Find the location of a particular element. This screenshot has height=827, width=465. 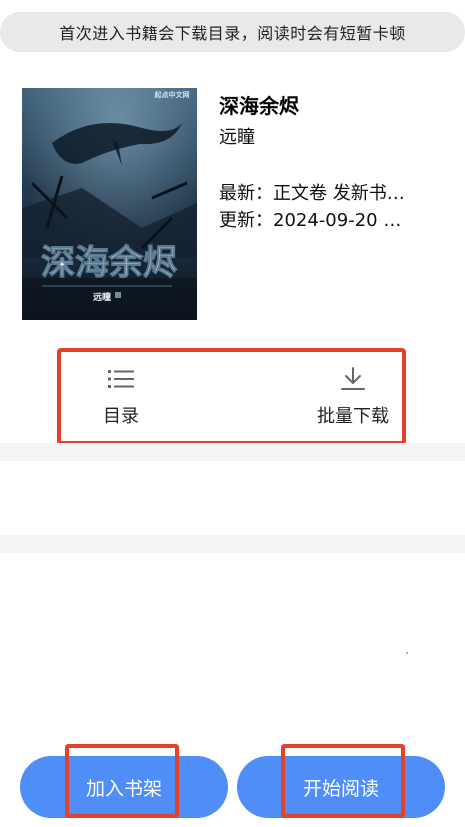

notice-text: 首次进入书籍会下载目录，阅读时会有短暂卡顿 is located at coordinates (232, 33).